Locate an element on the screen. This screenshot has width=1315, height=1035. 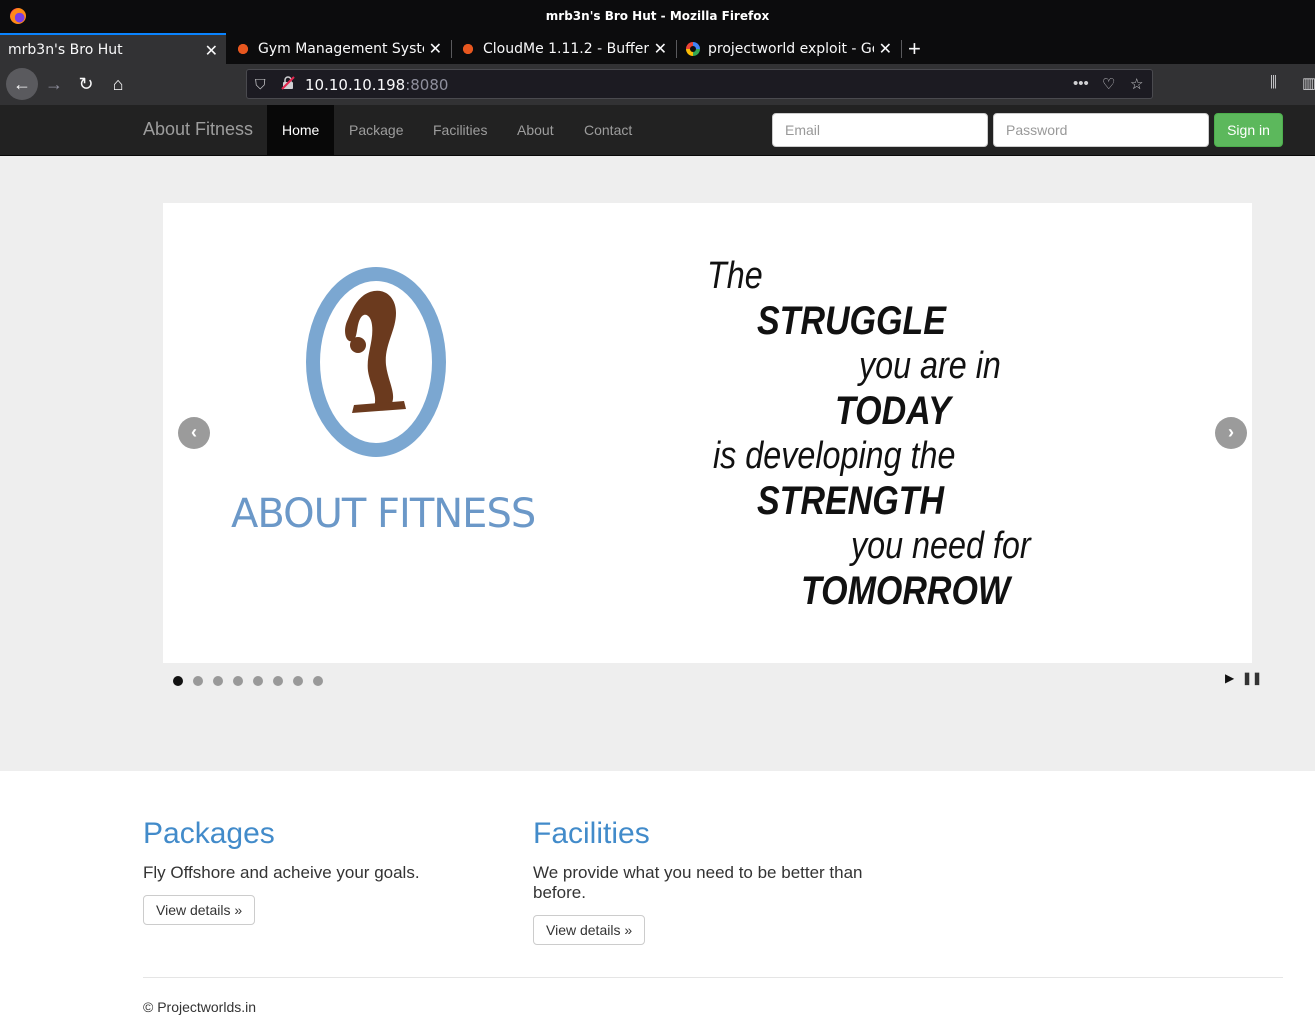
nav-about: About is located at coordinates (535, 130).